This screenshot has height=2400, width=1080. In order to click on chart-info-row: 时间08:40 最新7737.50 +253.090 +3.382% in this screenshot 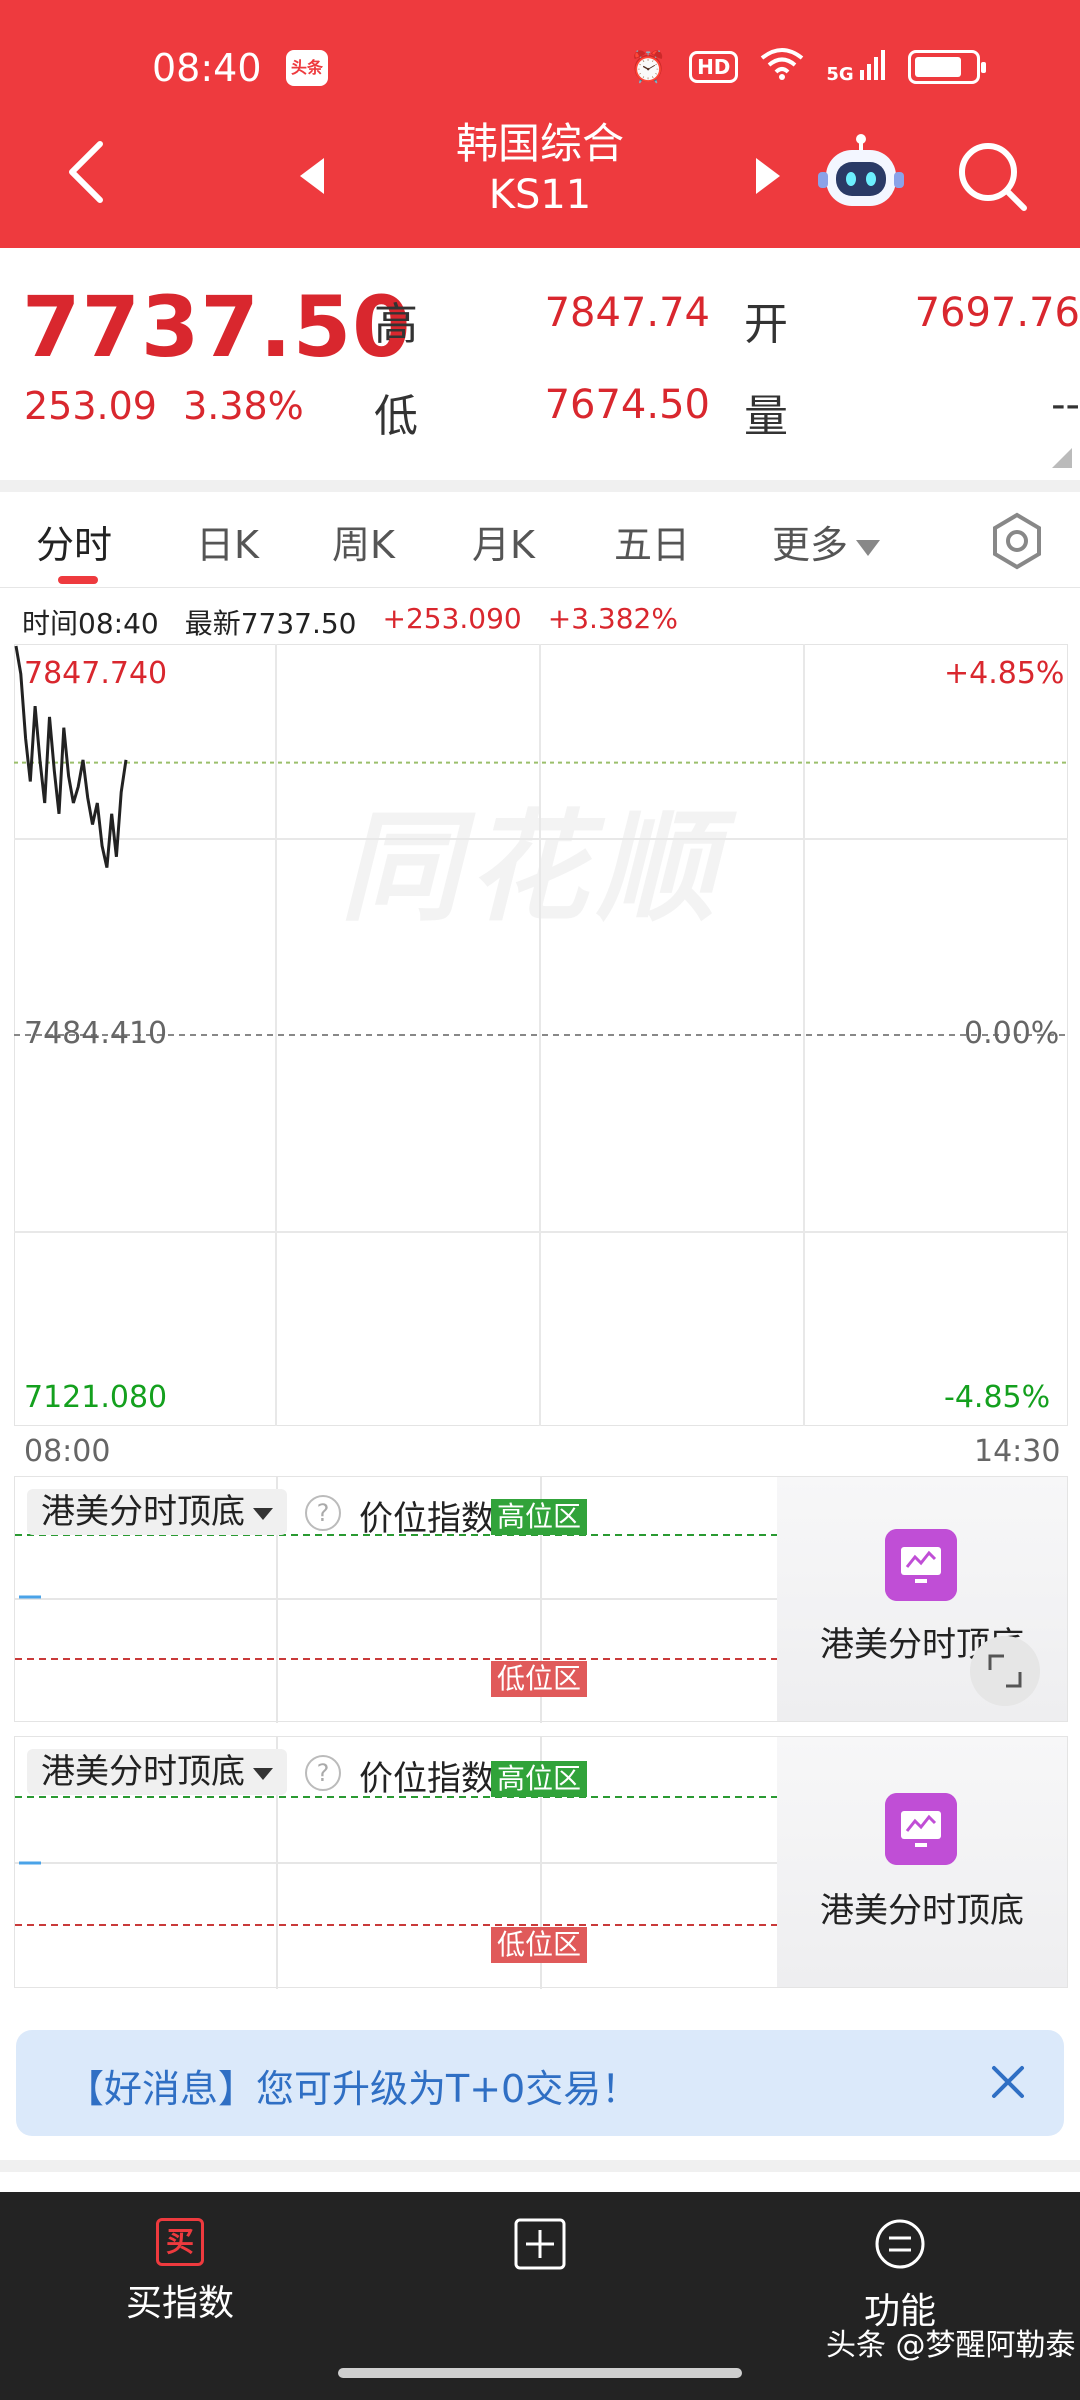, I will do `click(350, 622)`.